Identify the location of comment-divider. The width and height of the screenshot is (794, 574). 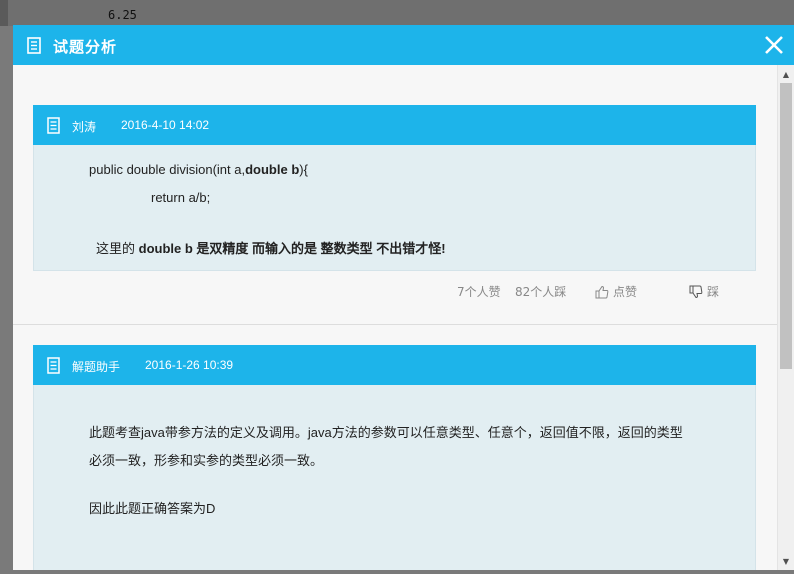
(395, 324).